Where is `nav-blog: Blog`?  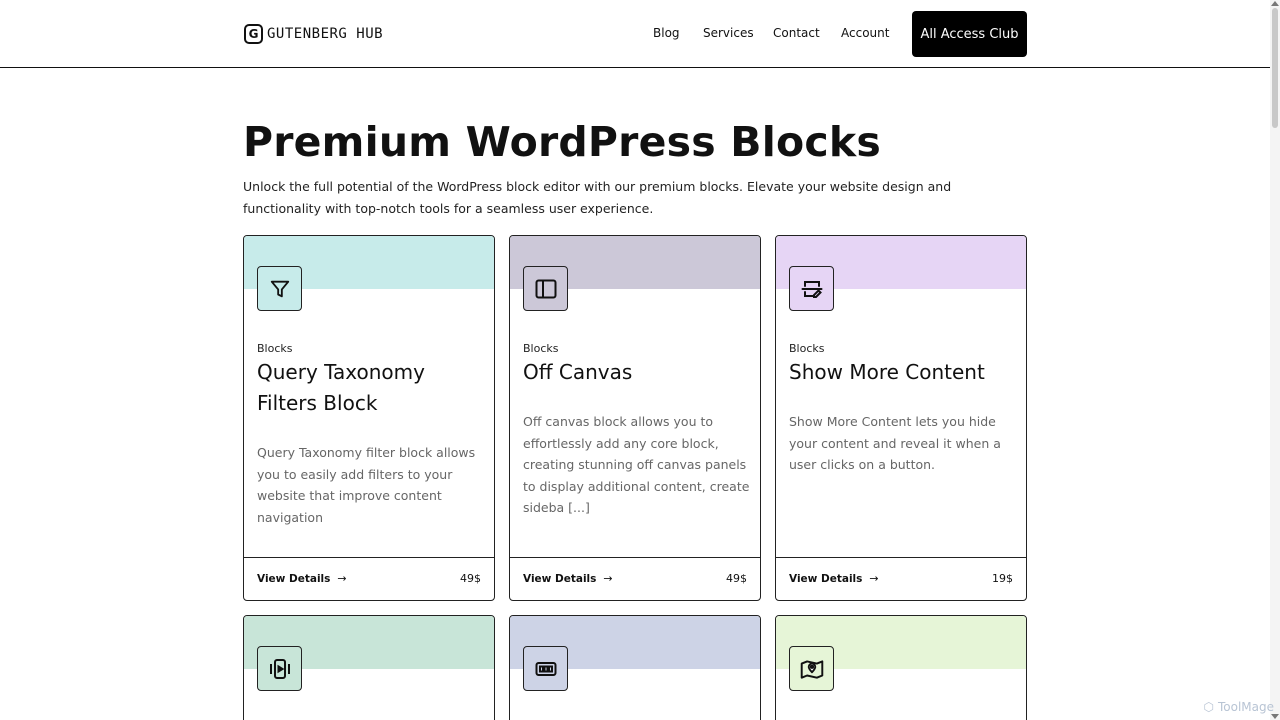 nav-blog: Blog is located at coordinates (666, 33).